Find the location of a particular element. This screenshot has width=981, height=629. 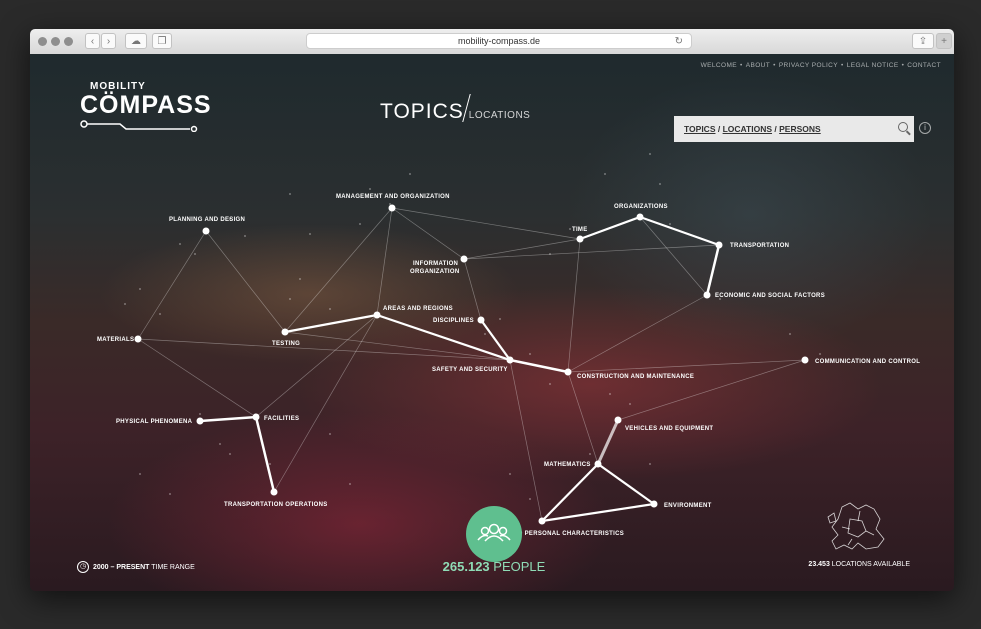

reload-icon: ↻ is located at coordinates (679, 41).